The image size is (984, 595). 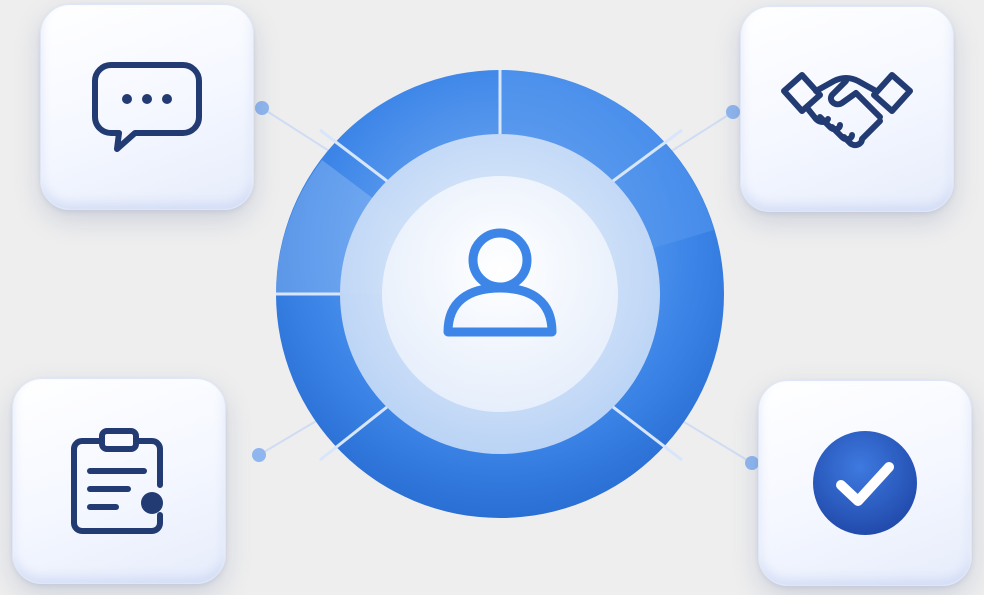 I want to click on document-card, so click(x=119, y=481).